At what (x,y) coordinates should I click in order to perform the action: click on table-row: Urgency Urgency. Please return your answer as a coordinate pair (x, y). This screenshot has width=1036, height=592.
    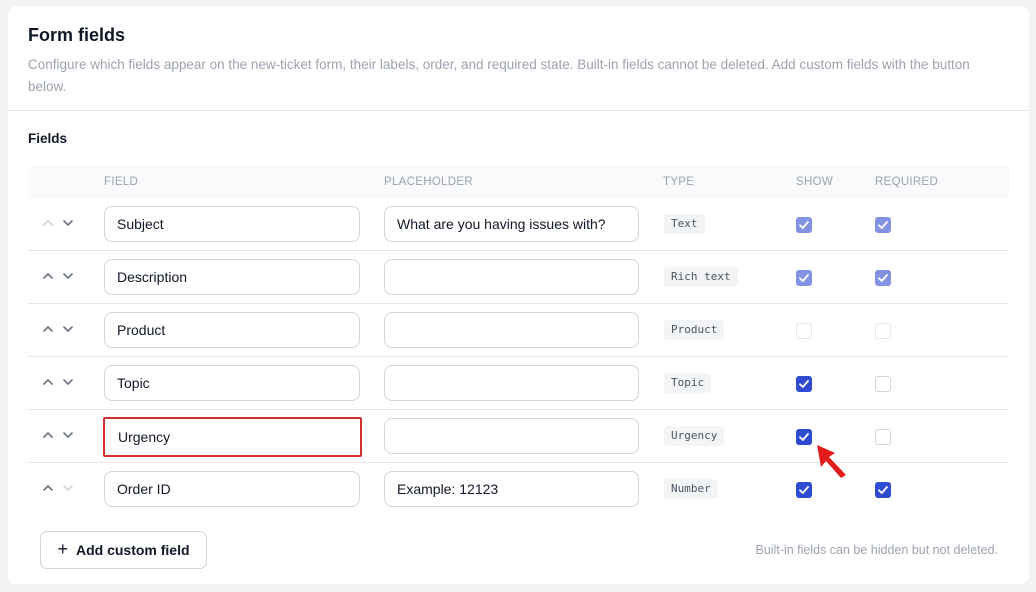
    Looking at the image, I should click on (518, 436).